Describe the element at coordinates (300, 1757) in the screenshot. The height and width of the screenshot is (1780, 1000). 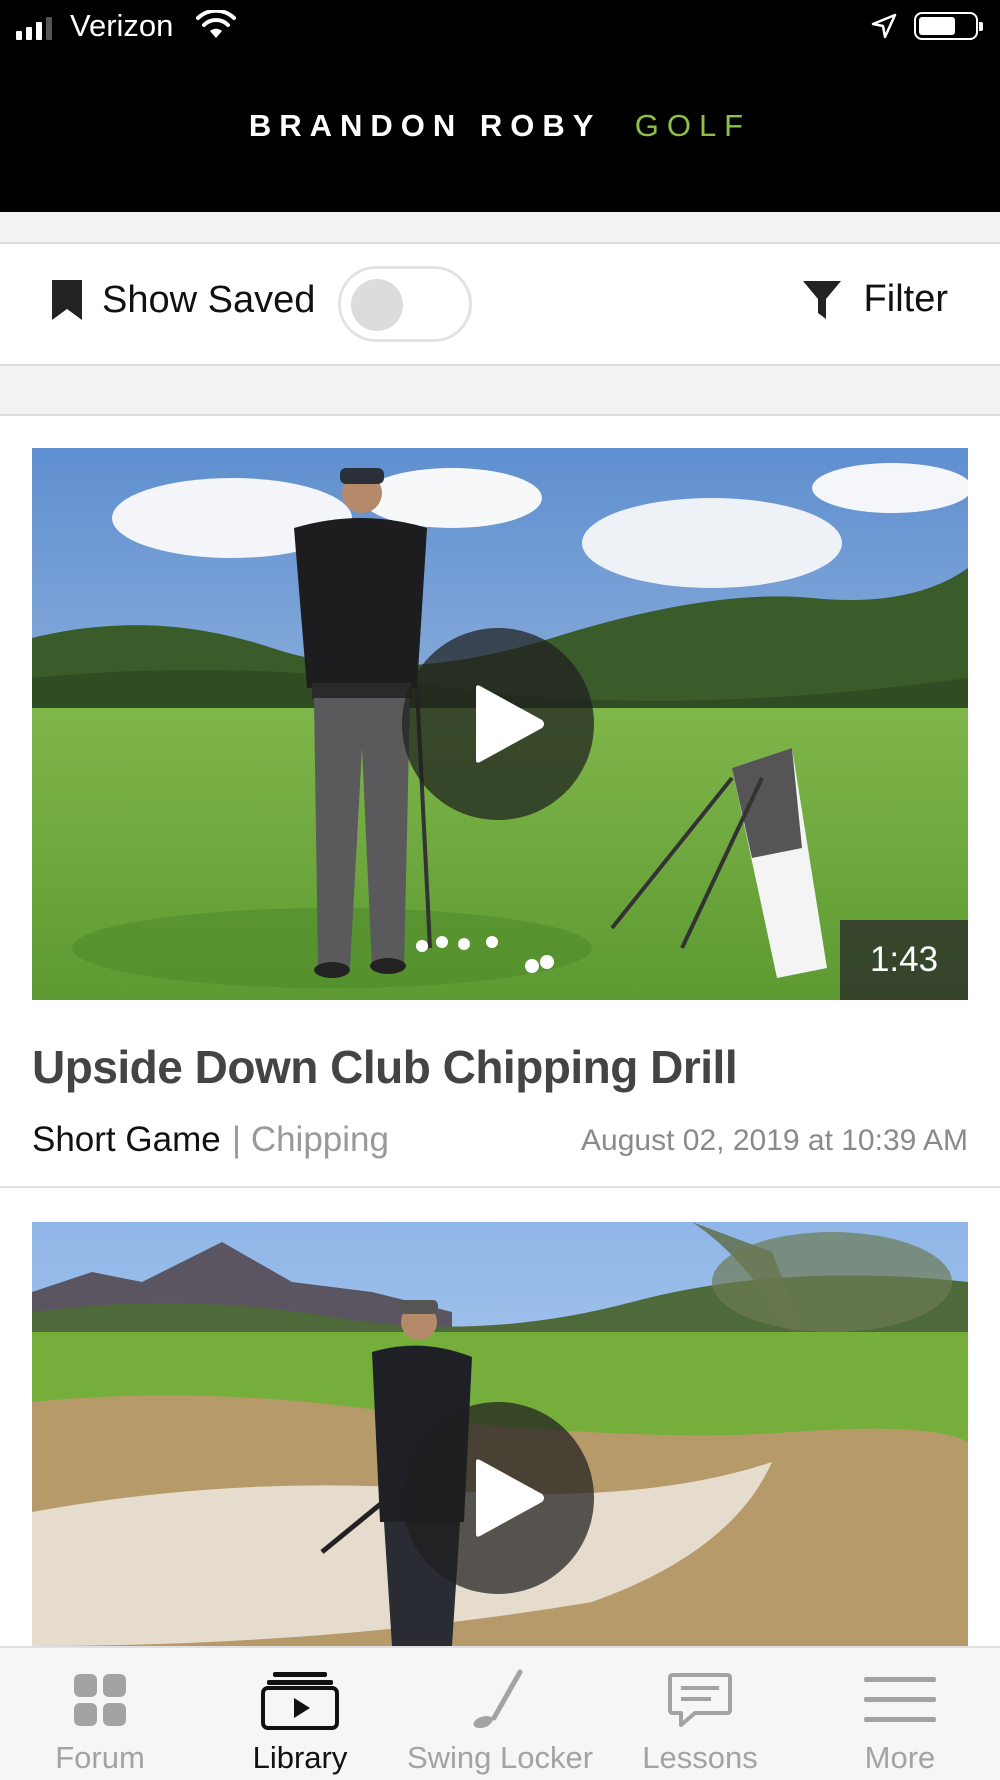
I see `tab-label: Library` at that location.